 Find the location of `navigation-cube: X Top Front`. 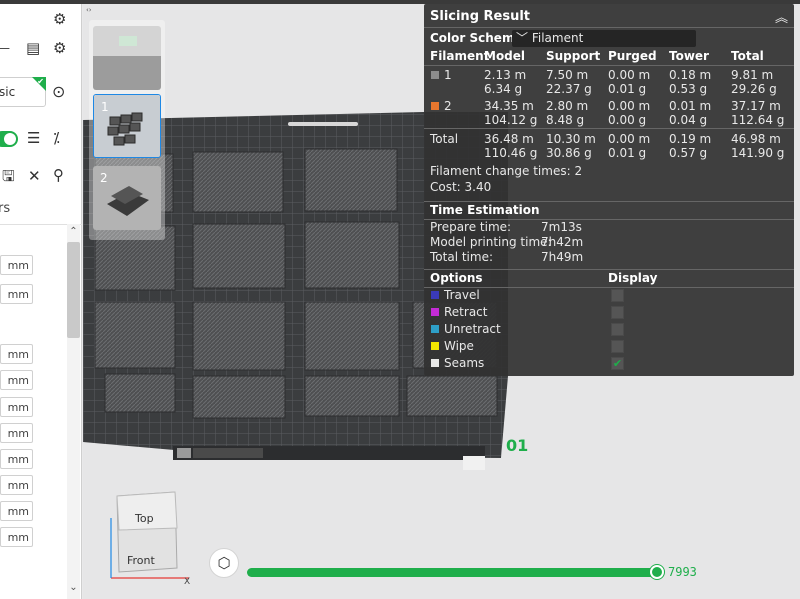

navigation-cube: X Top Front is located at coordinates (150, 540).